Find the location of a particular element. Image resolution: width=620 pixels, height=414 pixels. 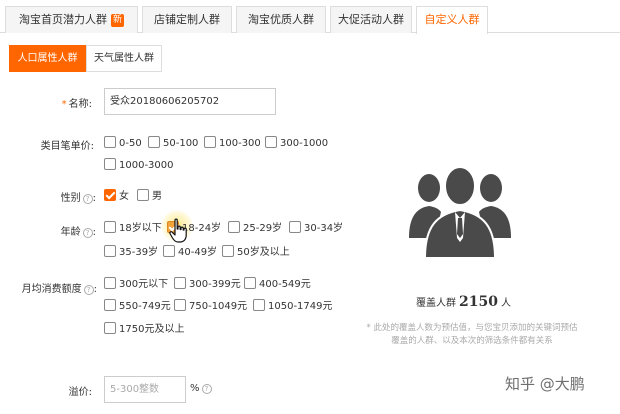

option-label: 女 is located at coordinates (124, 196).